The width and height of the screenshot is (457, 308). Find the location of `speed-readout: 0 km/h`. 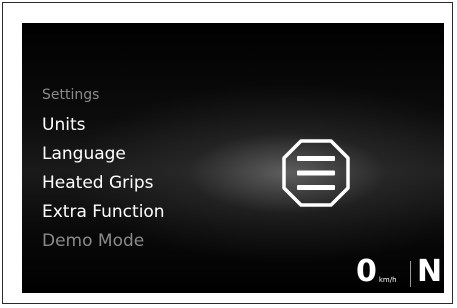

speed-readout: 0 km/h is located at coordinates (376, 272).